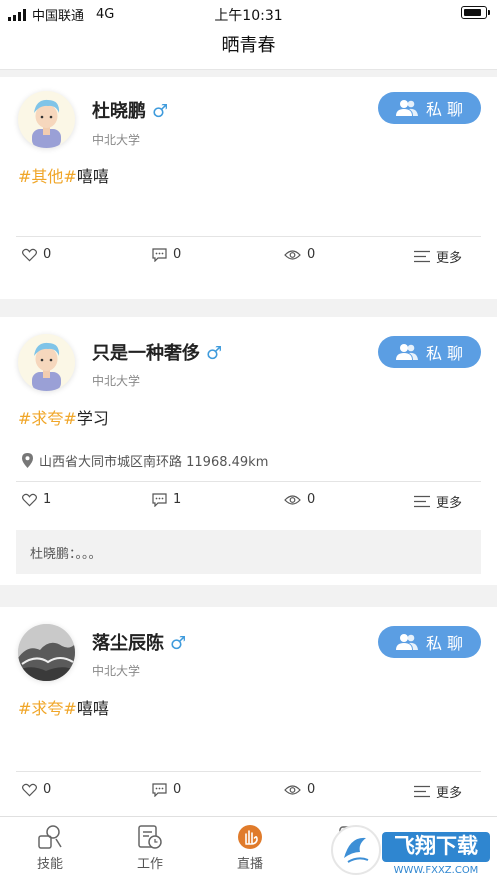 The width and height of the screenshot is (497, 883). I want to click on avatar-photo-icon, so click(46, 652).